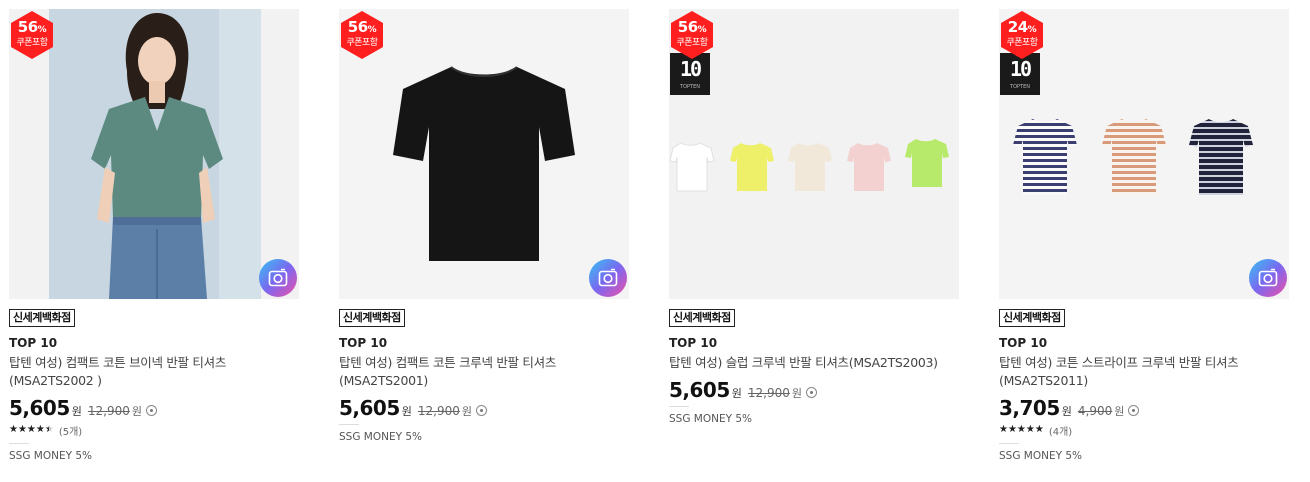 The image size is (1310, 482). Describe the element at coordinates (484, 372) in the screenshot. I see `product-title: 탑텐 여성) 컴팩트 코튼 크루넥 반팔 티셔츠(MSA2TS2001)` at that location.